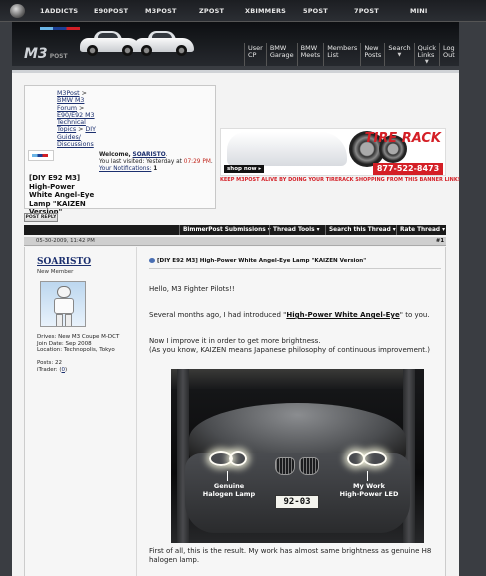 This screenshot has width=486, height=576. Describe the element at coordinates (229, 490) in the screenshot. I see `label-halogen: Genuine Halogen Lamp` at that location.